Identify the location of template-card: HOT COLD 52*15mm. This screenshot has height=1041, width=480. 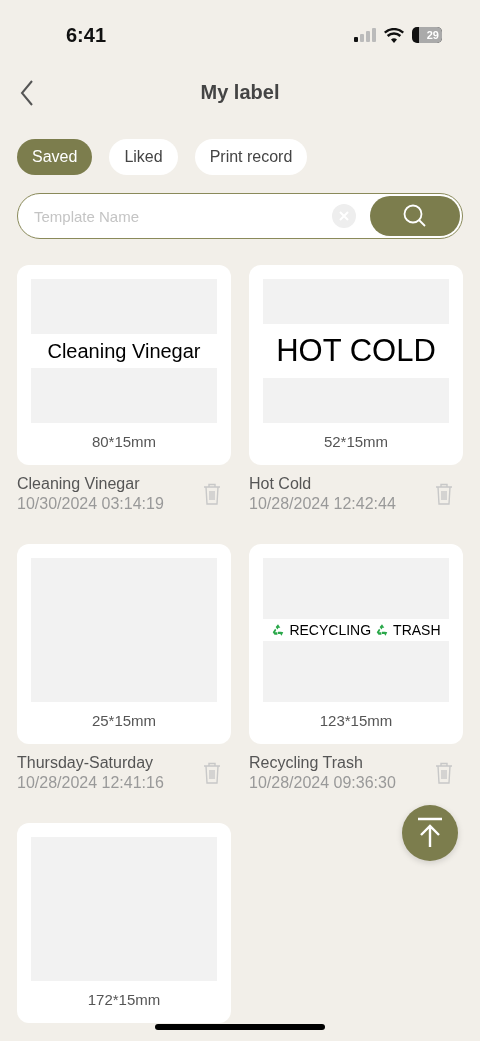
(356, 365).